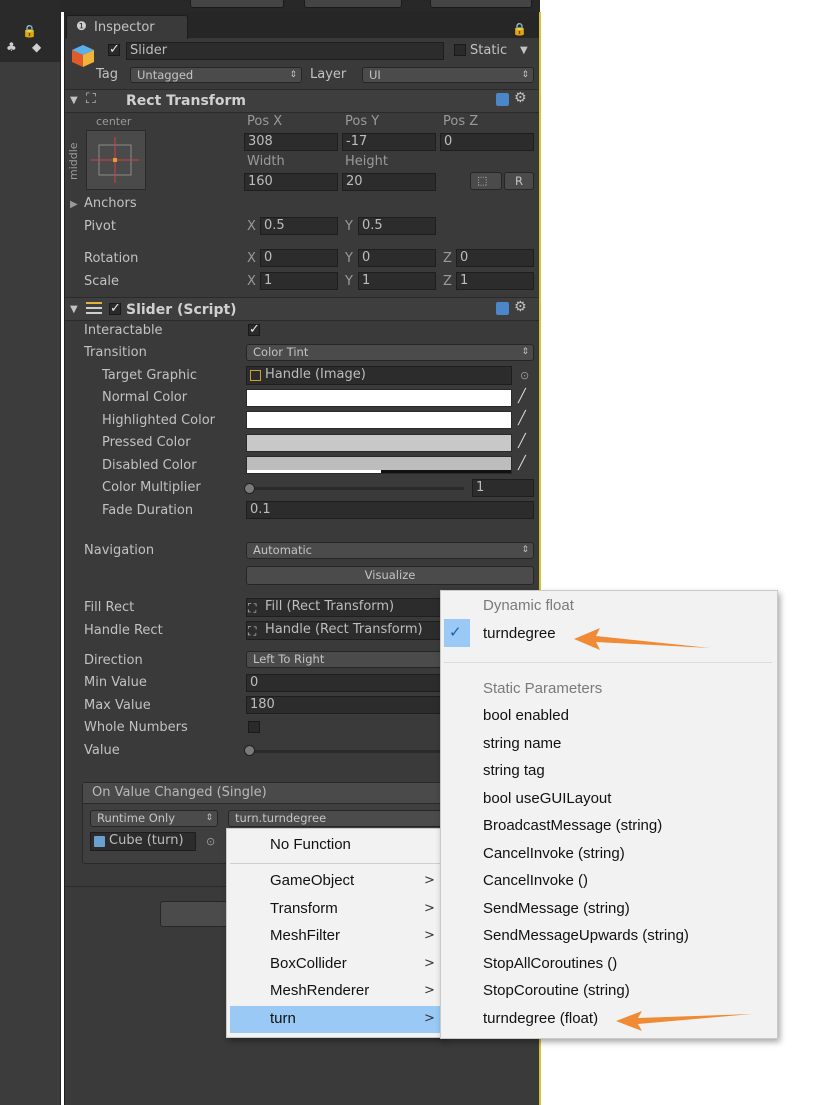 The image size is (820, 1105). What do you see at coordinates (379, 375) in the screenshot?
I see `target-graphic-field: Handle (Image)` at bounding box center [379, 375].